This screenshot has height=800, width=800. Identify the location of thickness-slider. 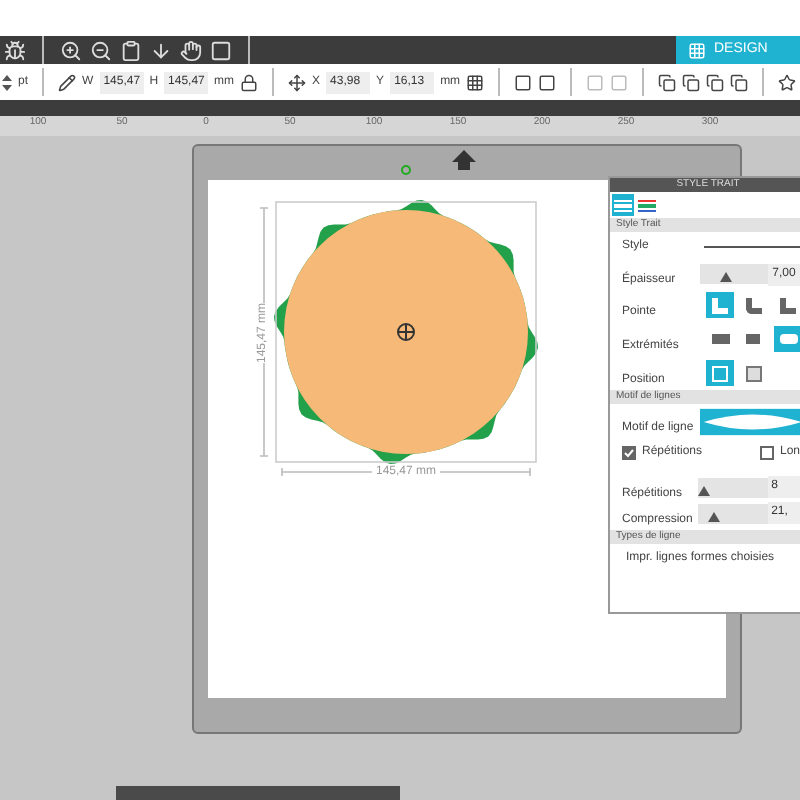
(734, 274).